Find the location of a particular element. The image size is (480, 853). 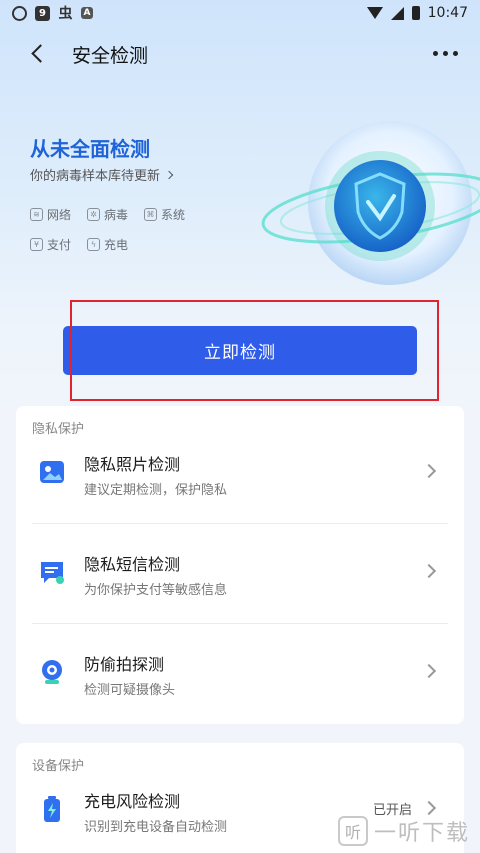

yuan-icon: ¥ is located at coordinates (36, 244).